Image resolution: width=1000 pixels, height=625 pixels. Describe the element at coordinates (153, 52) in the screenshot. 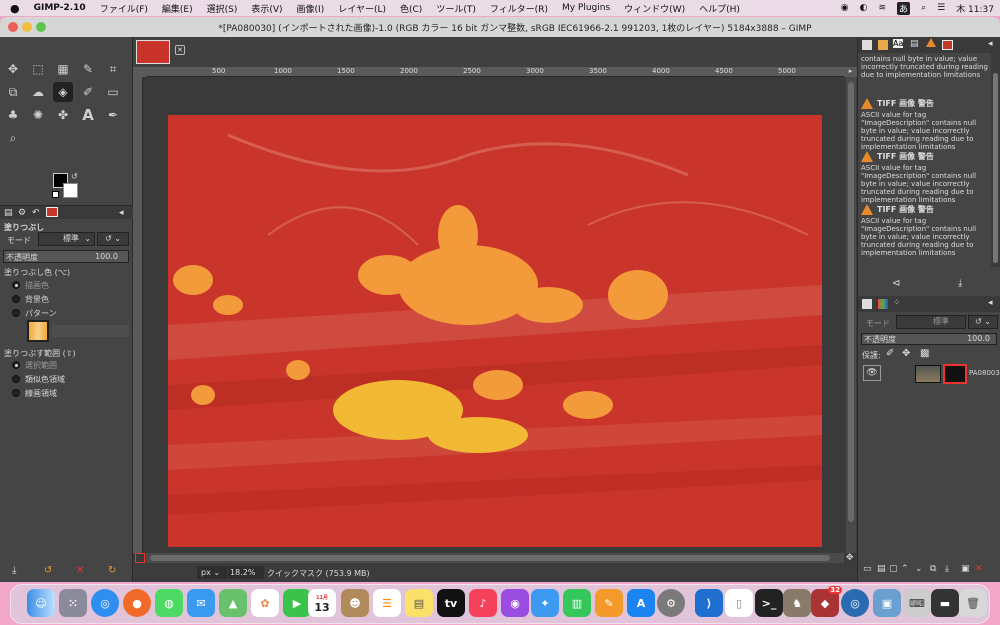

I see `image-thumbnail-tab` at that location.